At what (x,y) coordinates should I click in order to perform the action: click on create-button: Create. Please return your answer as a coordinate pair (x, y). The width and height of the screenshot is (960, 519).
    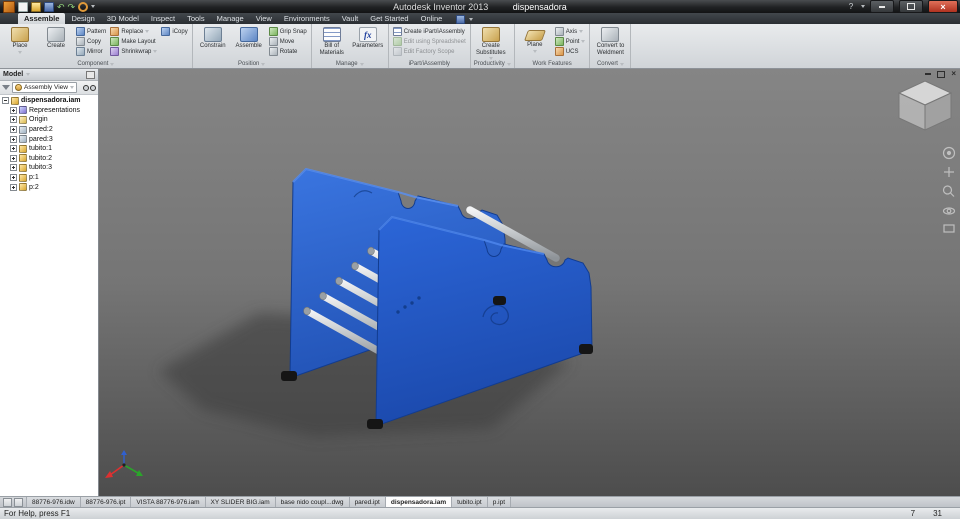
    Looking at the image, I should click on (56, 37).